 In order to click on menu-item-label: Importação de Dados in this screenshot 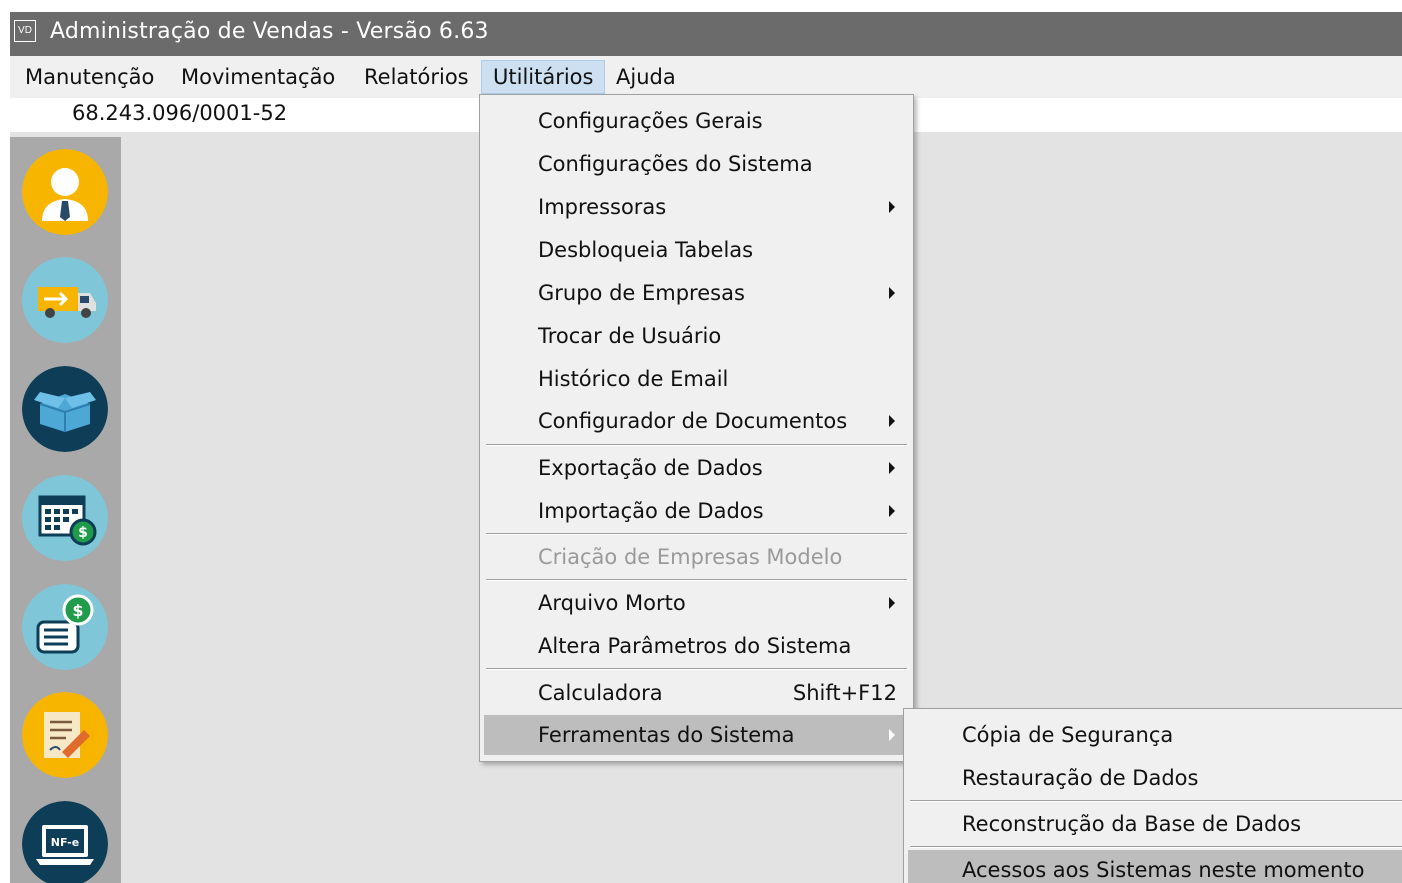, I will do `click(651, 511)`.